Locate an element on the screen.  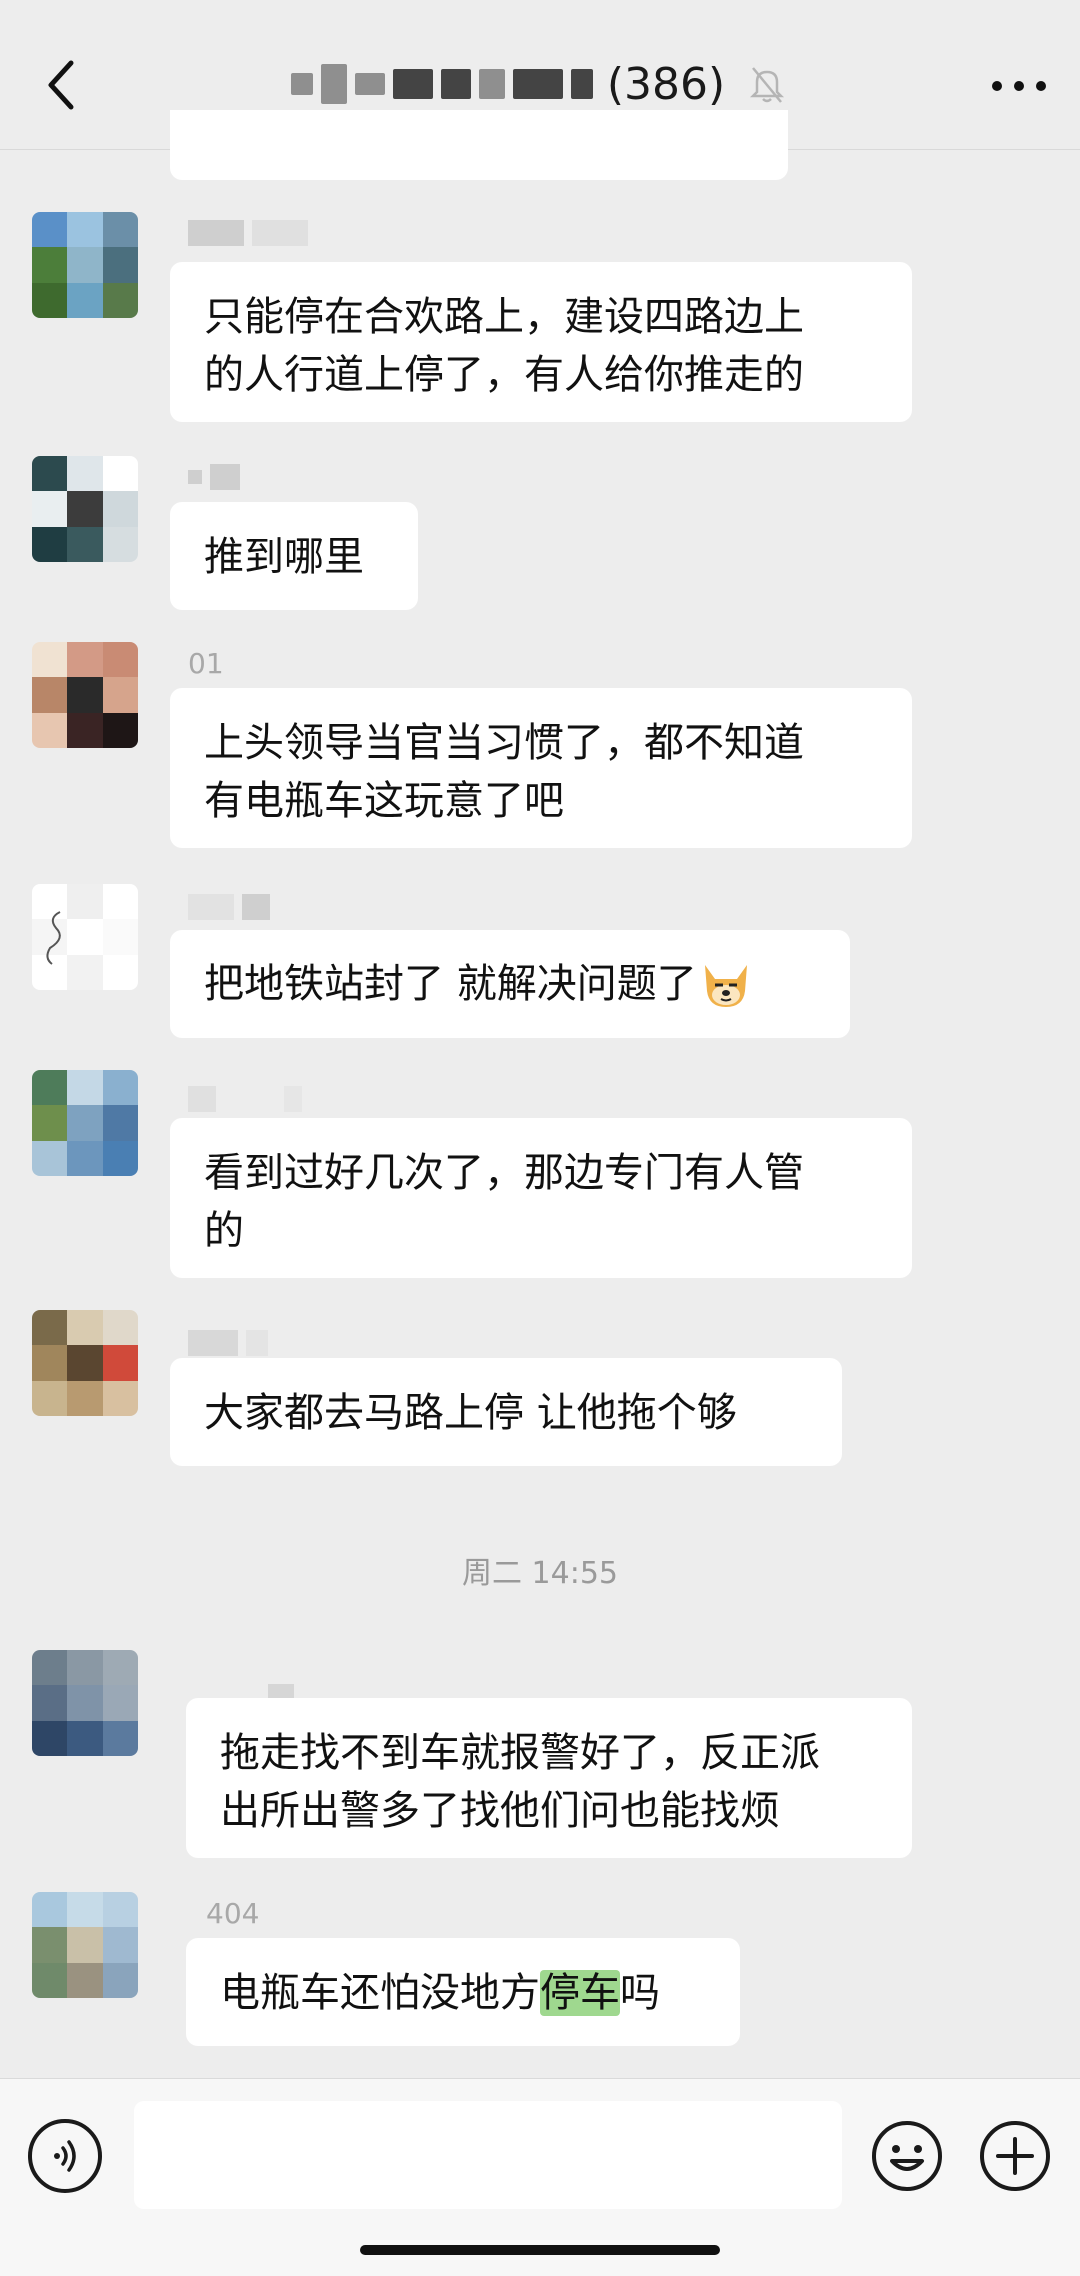
message-text: 推到哪里 is located at coordinates (284, 557).